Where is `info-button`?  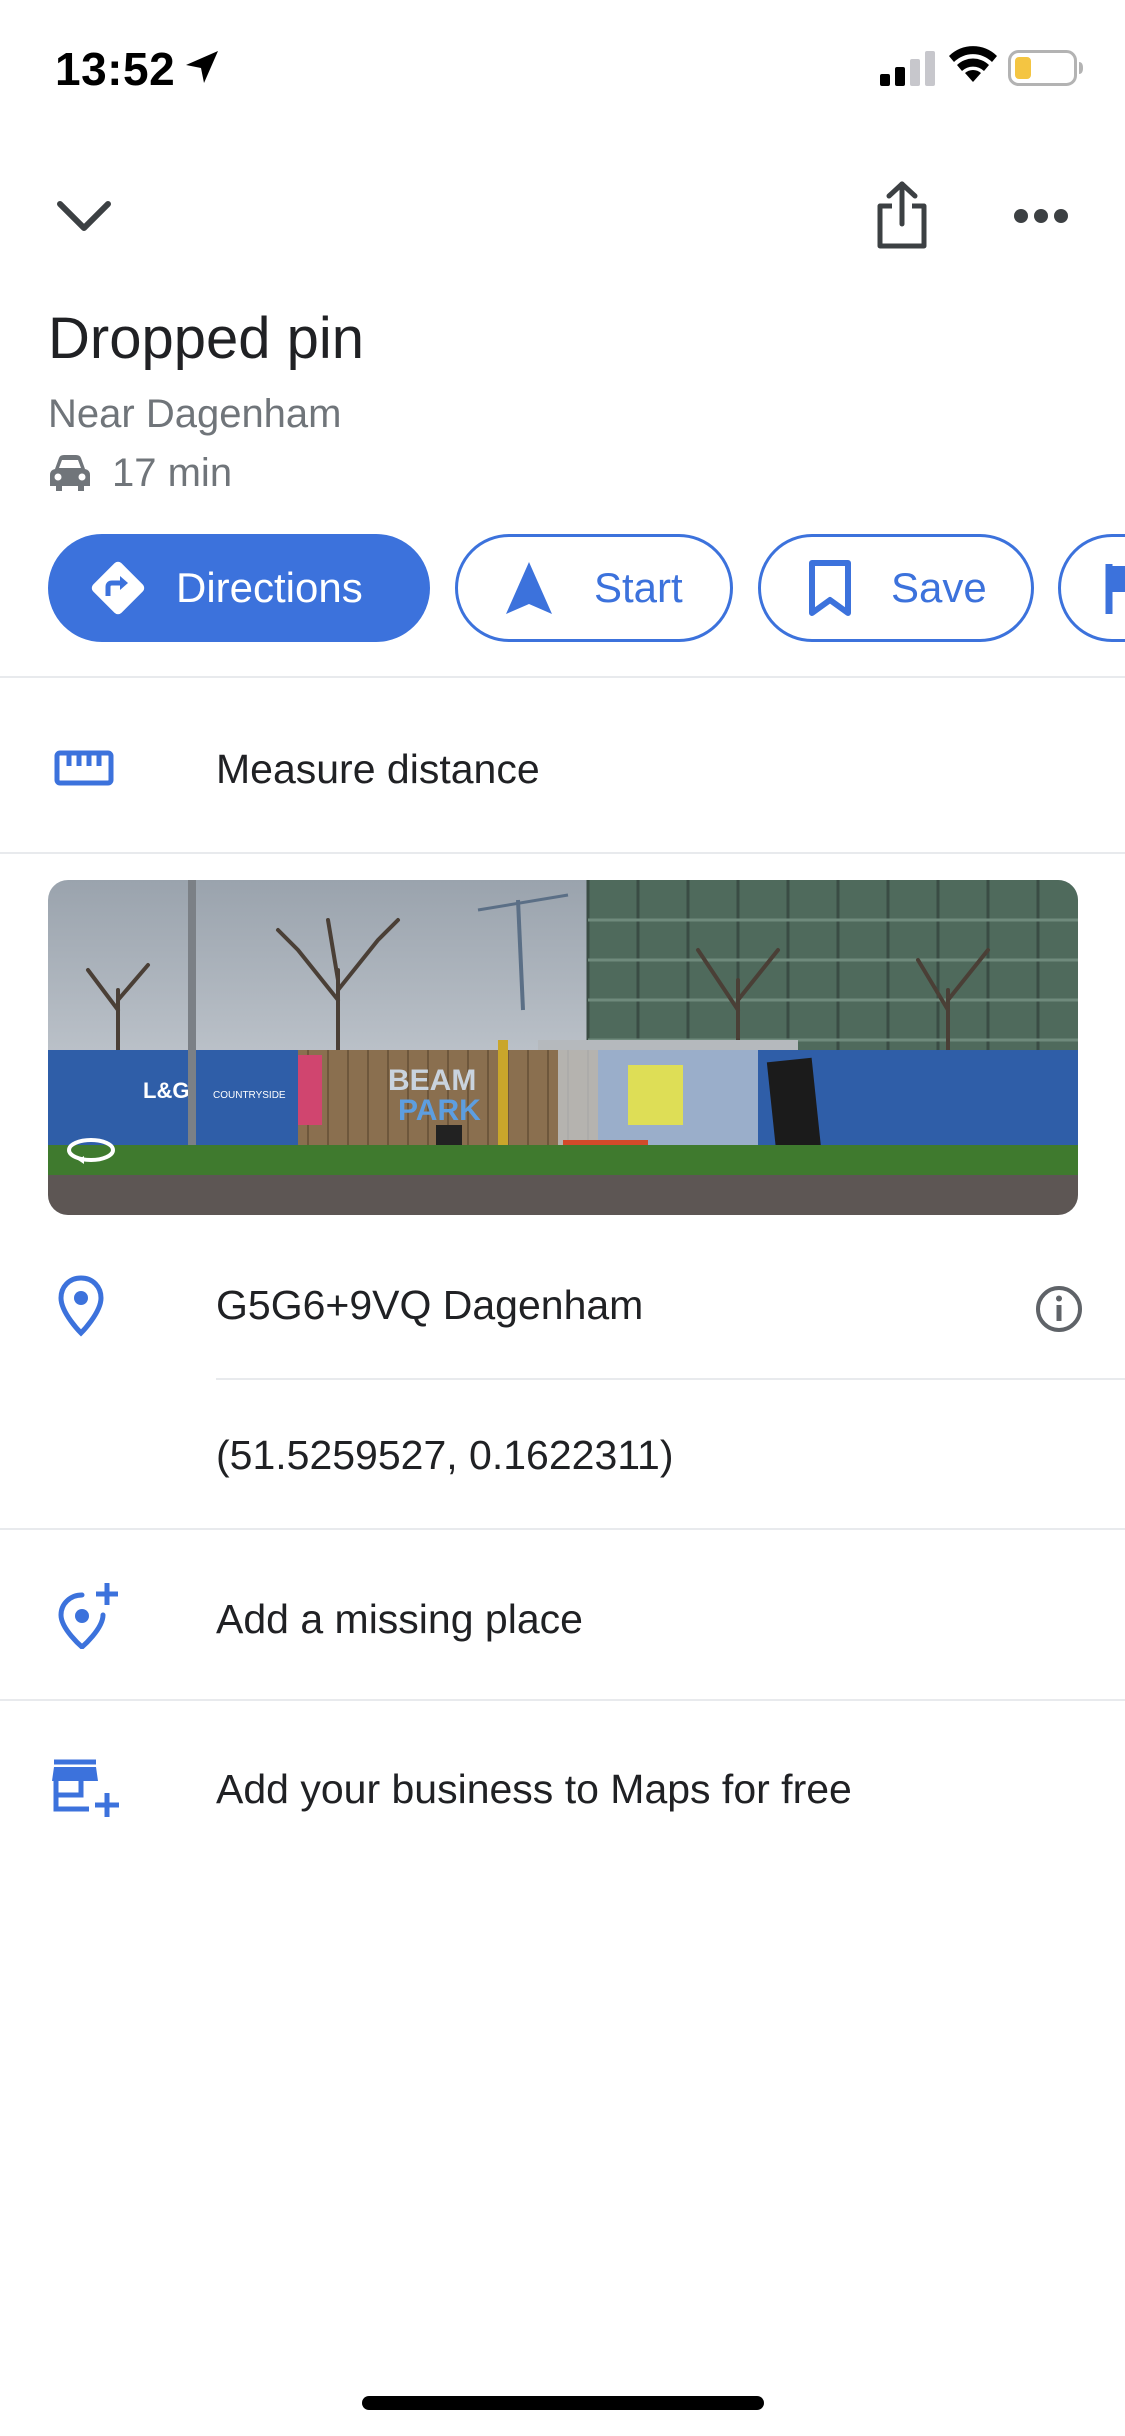 info-button is located at coordinates (1059, 1309).